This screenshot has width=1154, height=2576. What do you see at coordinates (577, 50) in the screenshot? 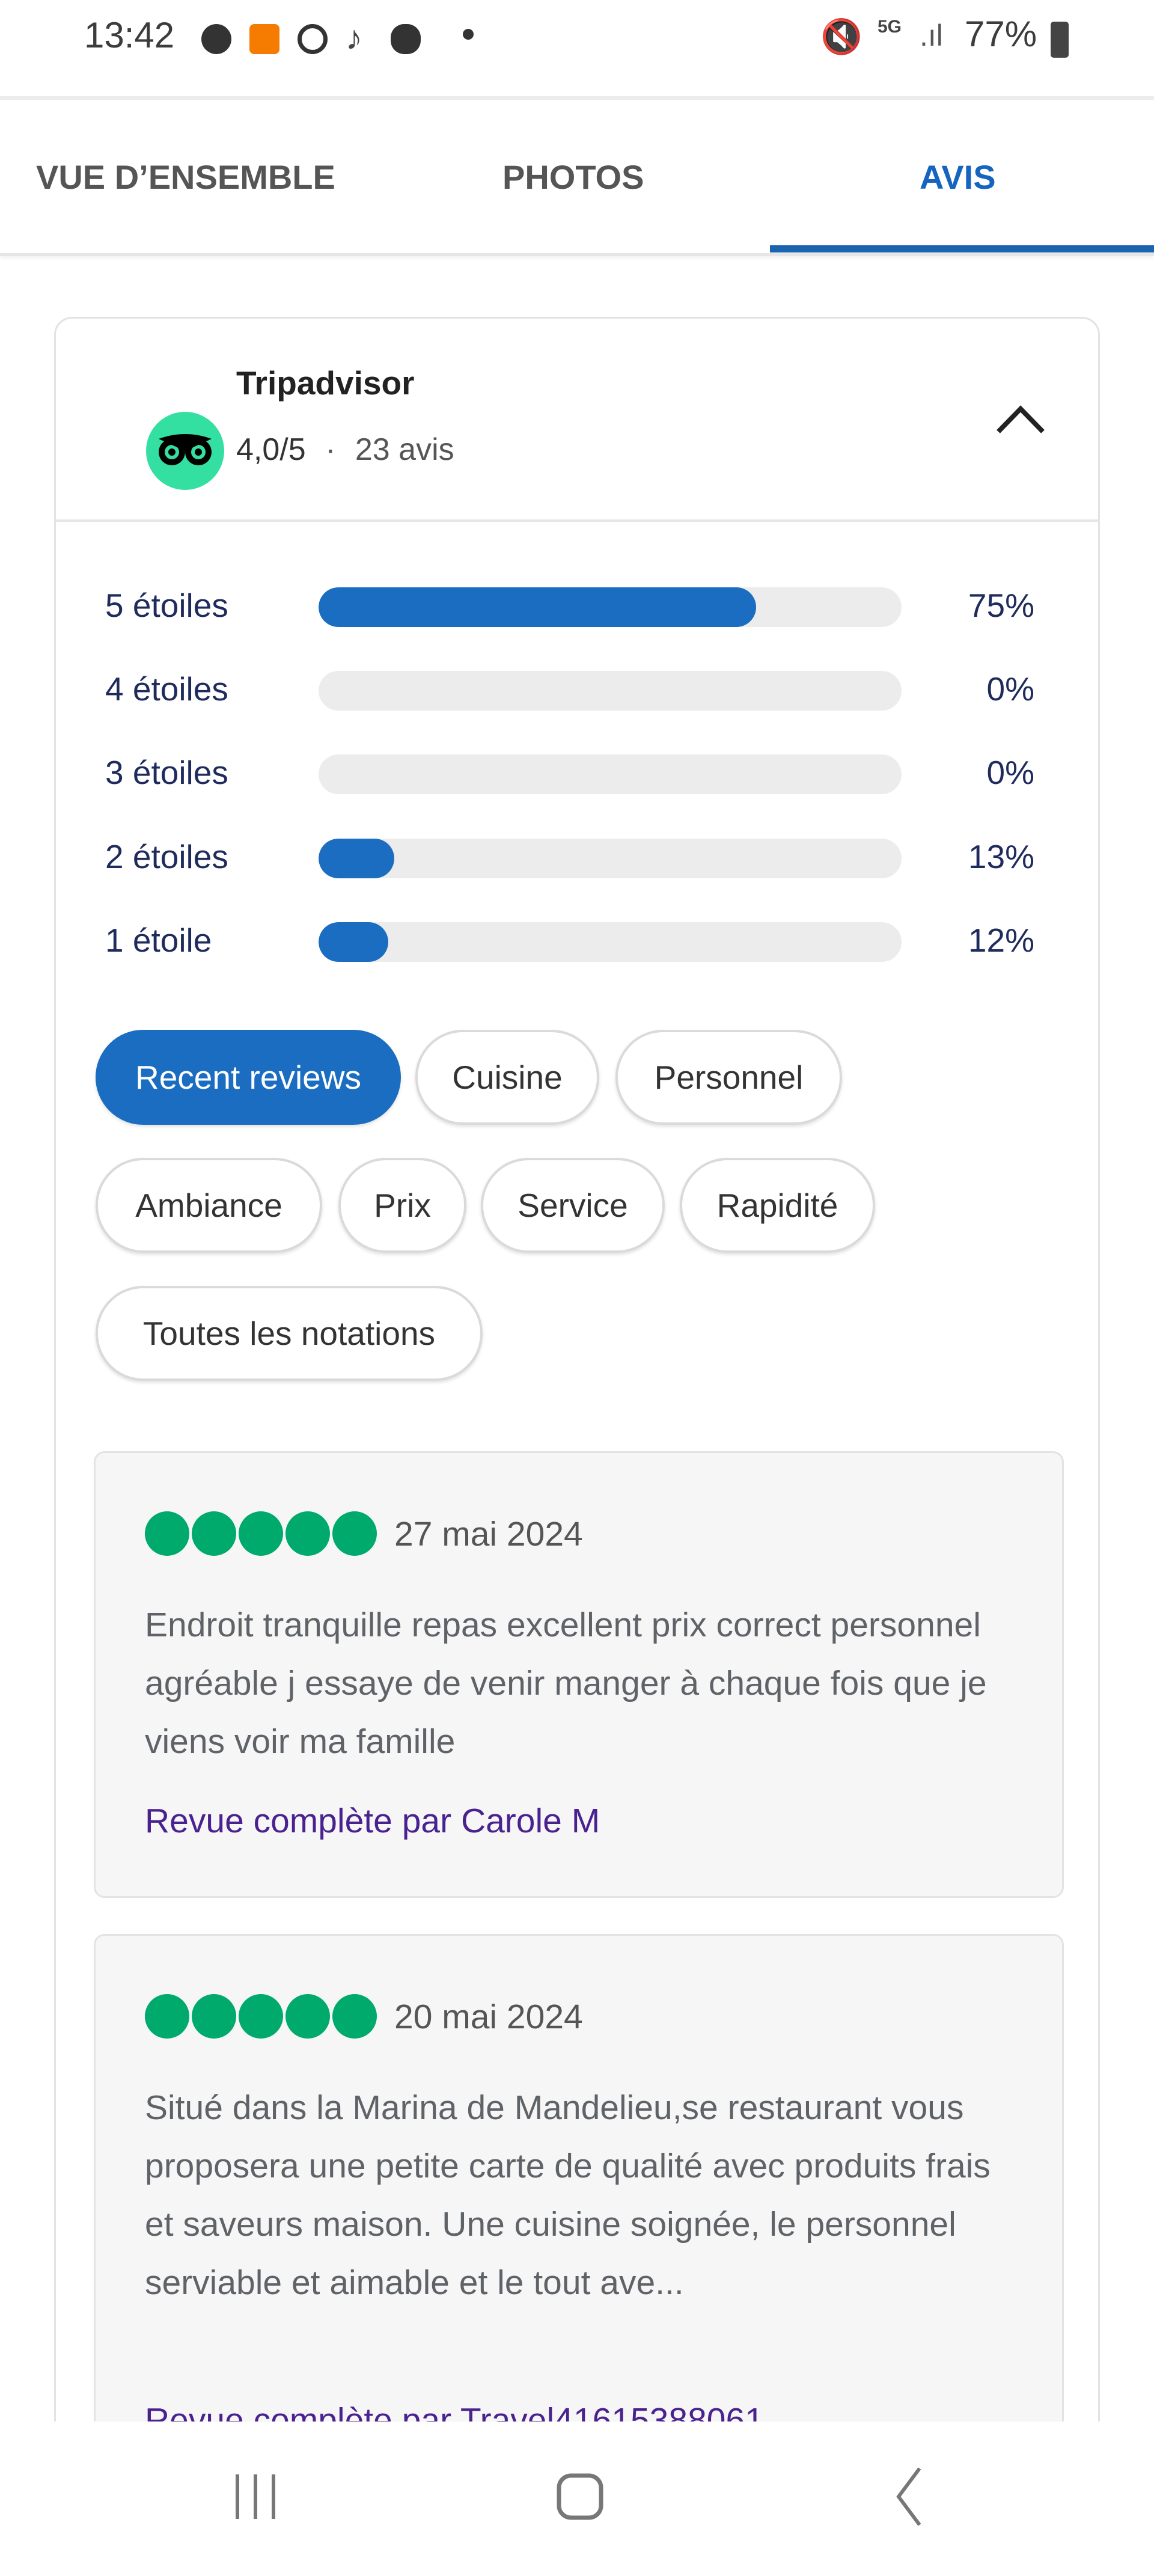
I see `status-bar: 13:42 ♪ 🔇 5G .ıl 77%` at bounding box center [577, 50].